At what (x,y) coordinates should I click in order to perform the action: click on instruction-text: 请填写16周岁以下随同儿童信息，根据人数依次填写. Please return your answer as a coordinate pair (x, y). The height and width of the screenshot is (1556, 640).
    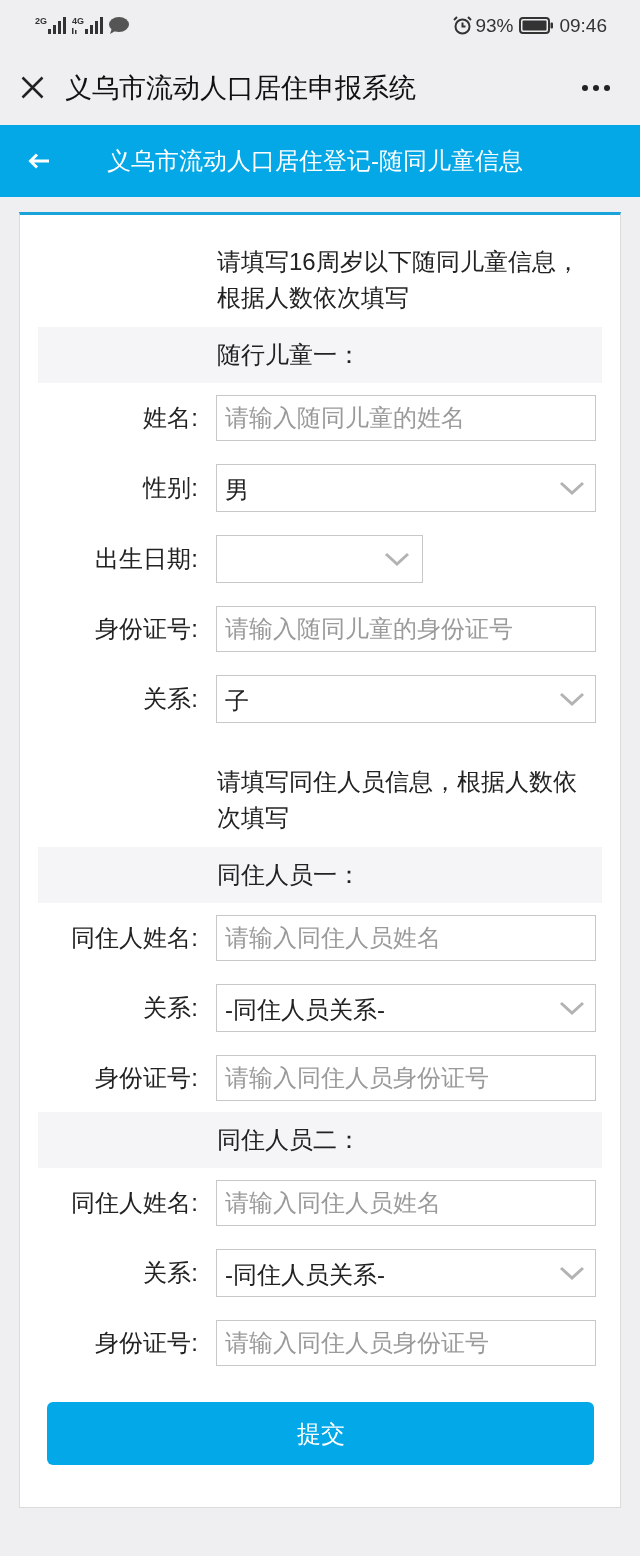
    Looking at the image, I should click on (399, 280).